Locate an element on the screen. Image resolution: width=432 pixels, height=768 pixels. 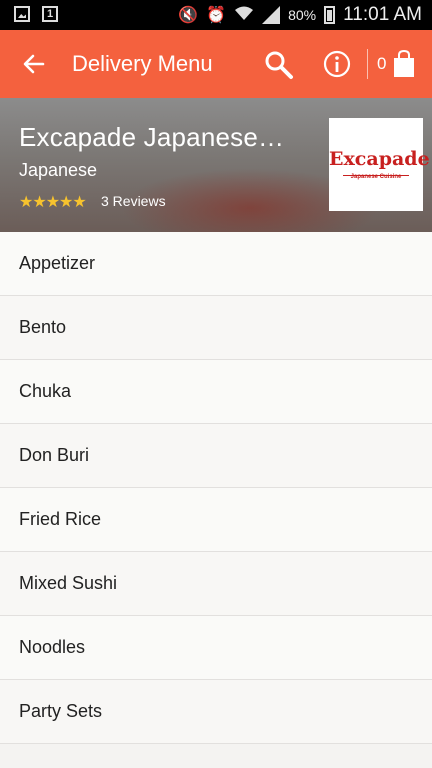
search-icon is located at coordinates (279, 65).